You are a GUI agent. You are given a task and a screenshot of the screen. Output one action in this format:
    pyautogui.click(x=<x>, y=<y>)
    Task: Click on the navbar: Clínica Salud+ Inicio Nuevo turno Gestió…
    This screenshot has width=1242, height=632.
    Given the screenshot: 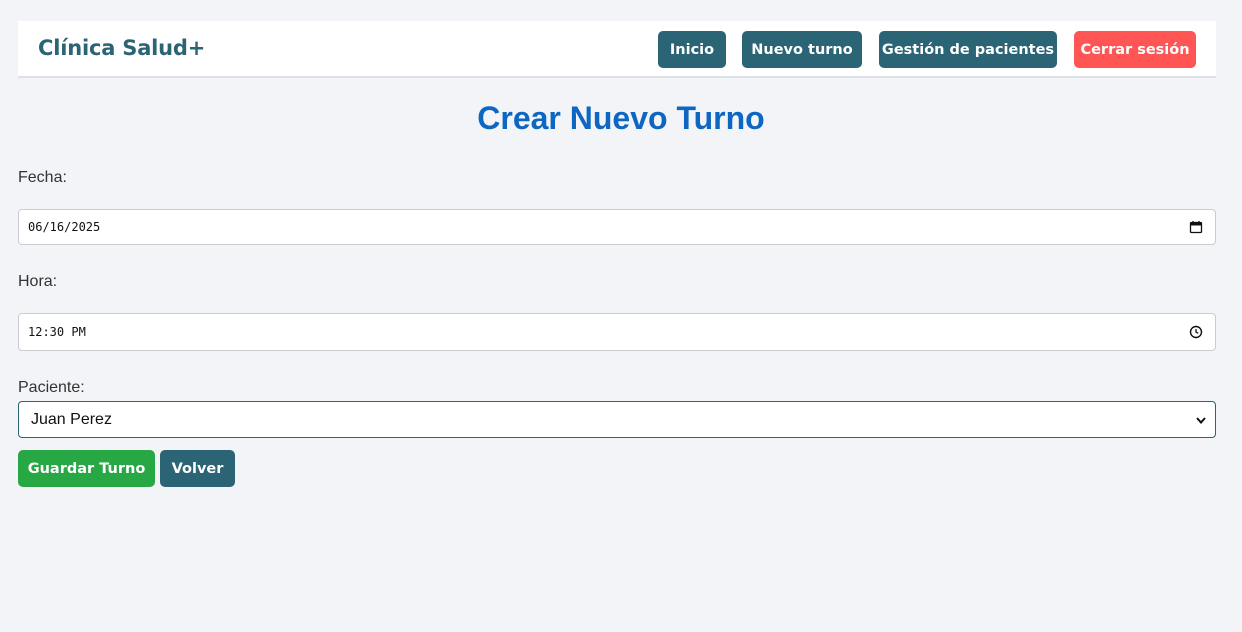 What is the action you would take?
    pyautogui.click(x=617, y=49)
    